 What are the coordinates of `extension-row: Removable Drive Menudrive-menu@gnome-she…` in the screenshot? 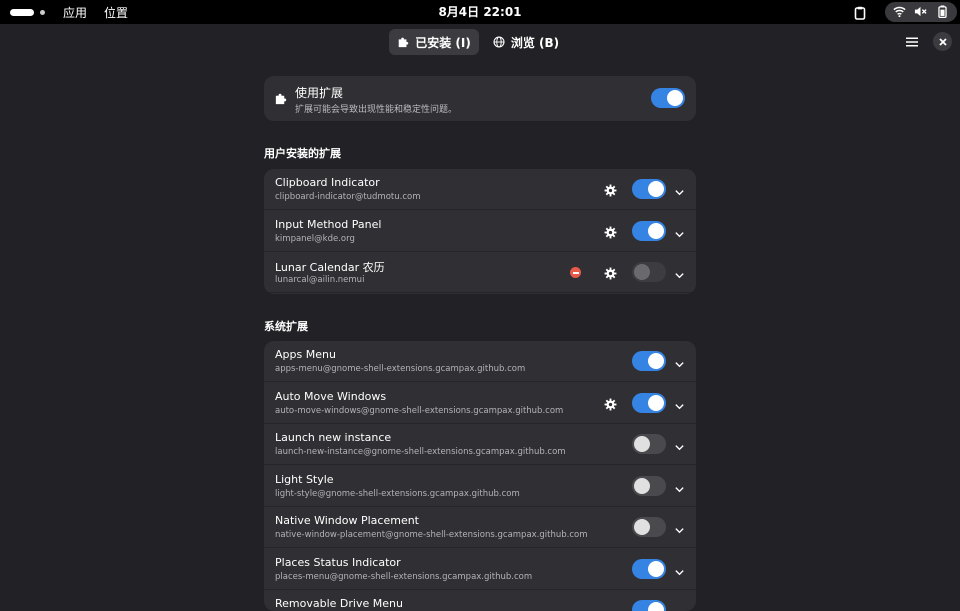 It's located at (480, 600).